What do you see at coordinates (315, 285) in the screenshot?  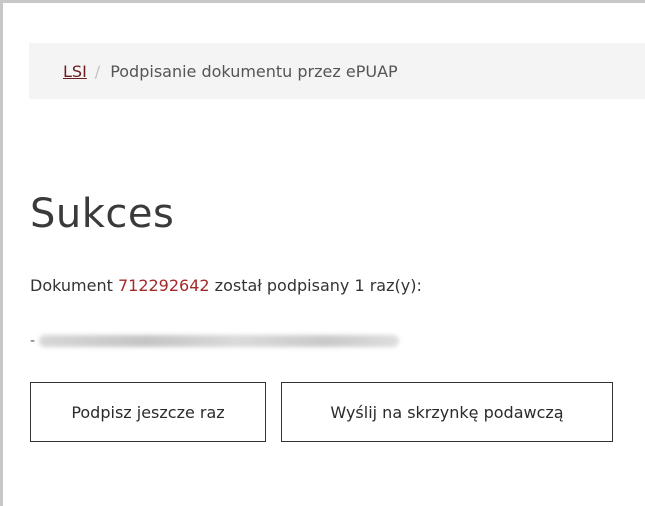 I see `status-suffix: został podpisany 1 raz(y):` at bounding box center [315, 285].